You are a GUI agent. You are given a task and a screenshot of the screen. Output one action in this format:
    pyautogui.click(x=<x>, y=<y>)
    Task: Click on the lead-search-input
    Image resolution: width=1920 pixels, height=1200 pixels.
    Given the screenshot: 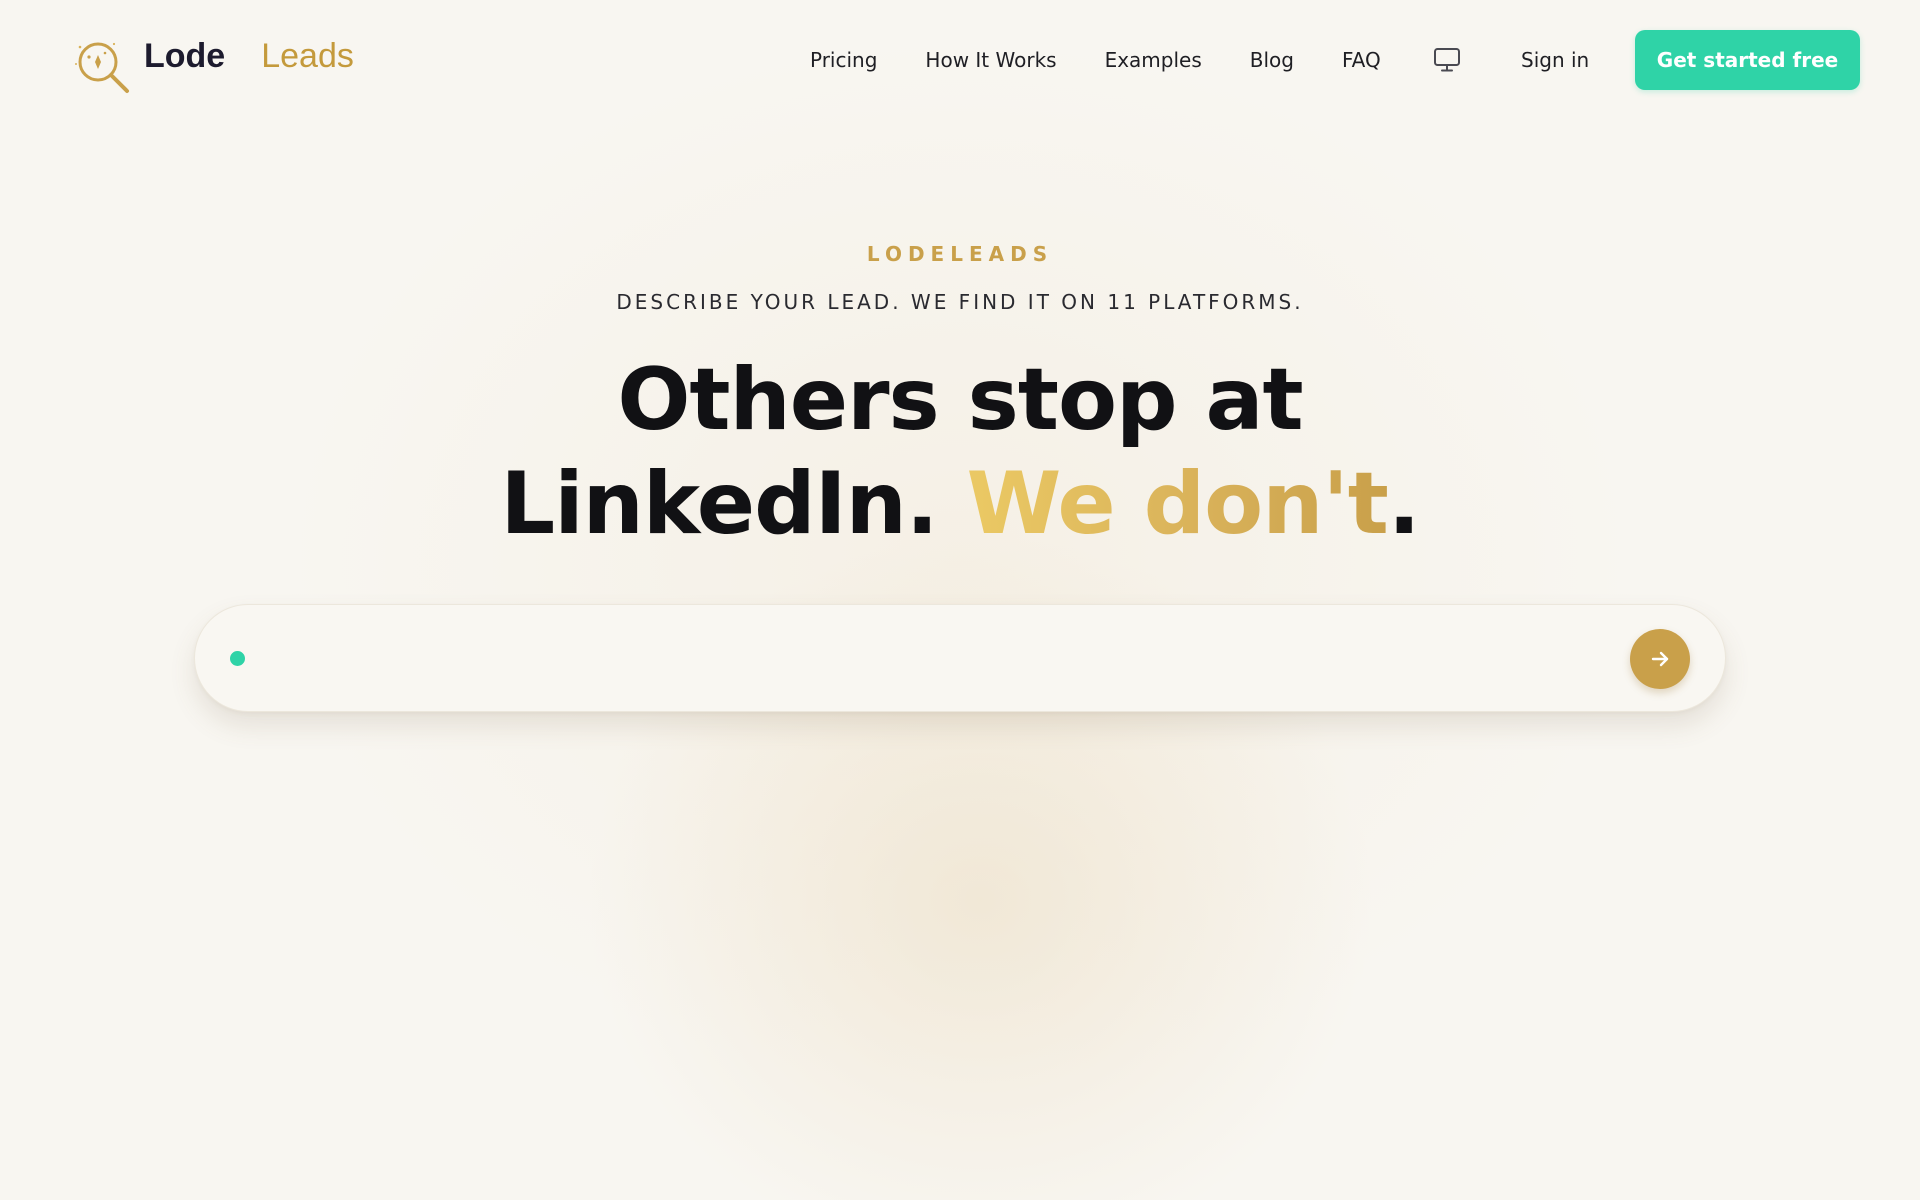 What is the action you would take?
    pyautogui.click(x=927, y=660)
    